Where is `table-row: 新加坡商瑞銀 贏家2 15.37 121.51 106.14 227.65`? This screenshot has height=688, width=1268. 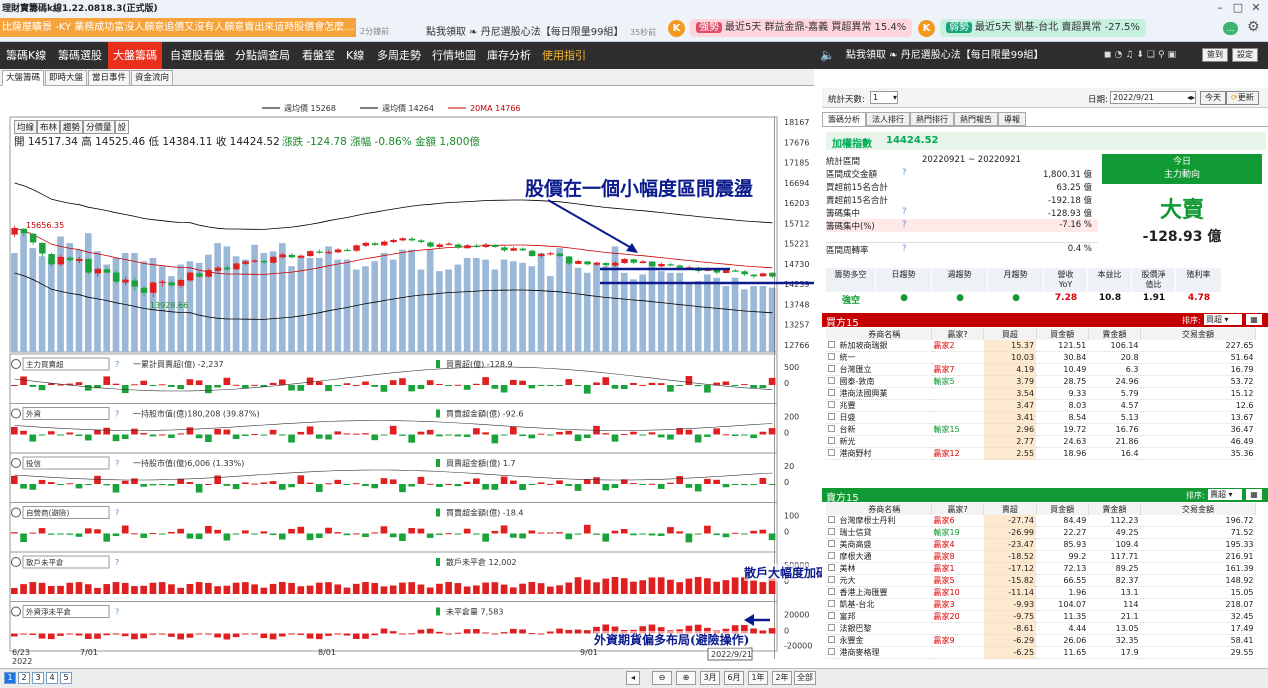 table-row: 新加坡商瑞銀 贏家2 15.37 121.51 106.14 227.65 is located at coordinates (1041, 346).